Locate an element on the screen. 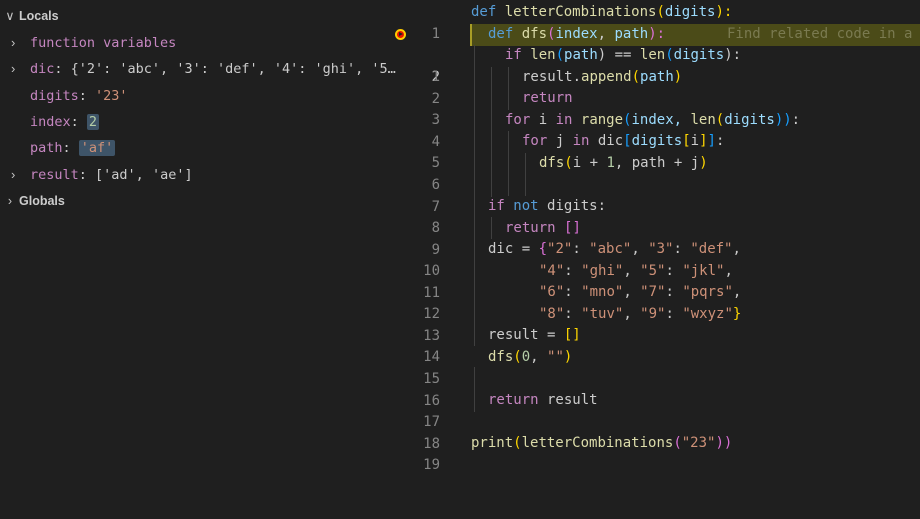  variable-name: digits is located at coordinates (54, 96).